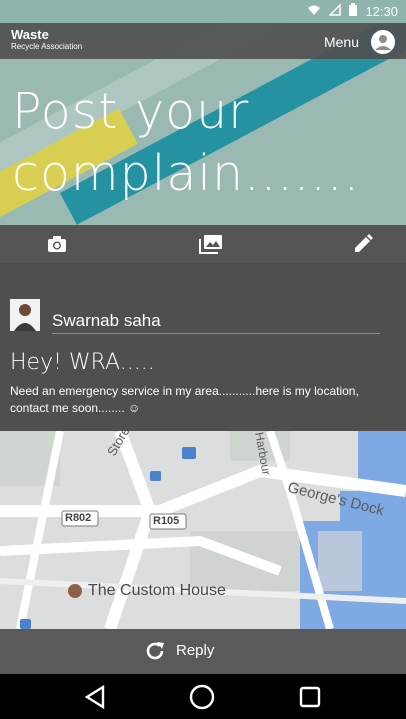 This screenshot has height=719, width=406. I want to click on signal-icon, so click(335, 10).